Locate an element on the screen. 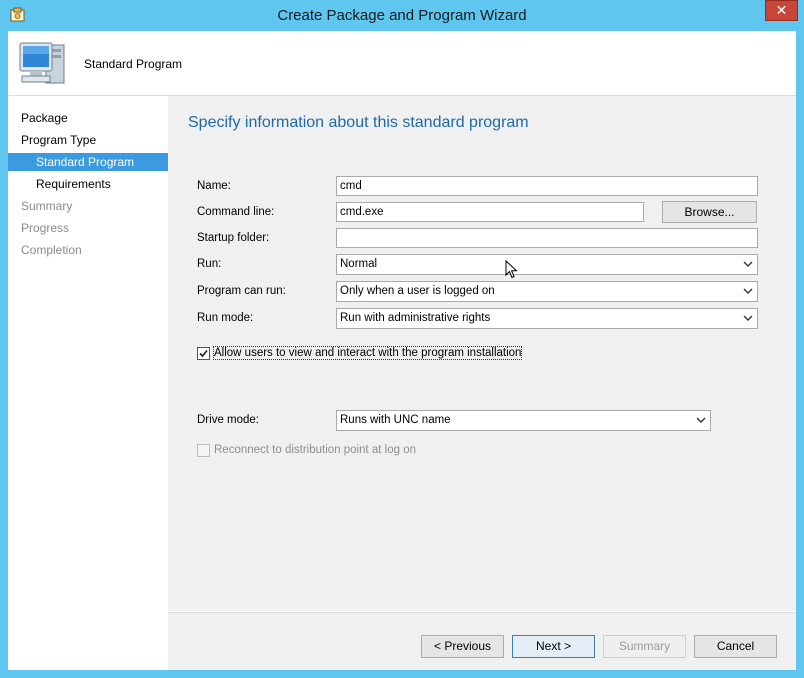 This screenshot has width=804, height=678. mouse-cursor-icon is located at coordinates (511, 269).